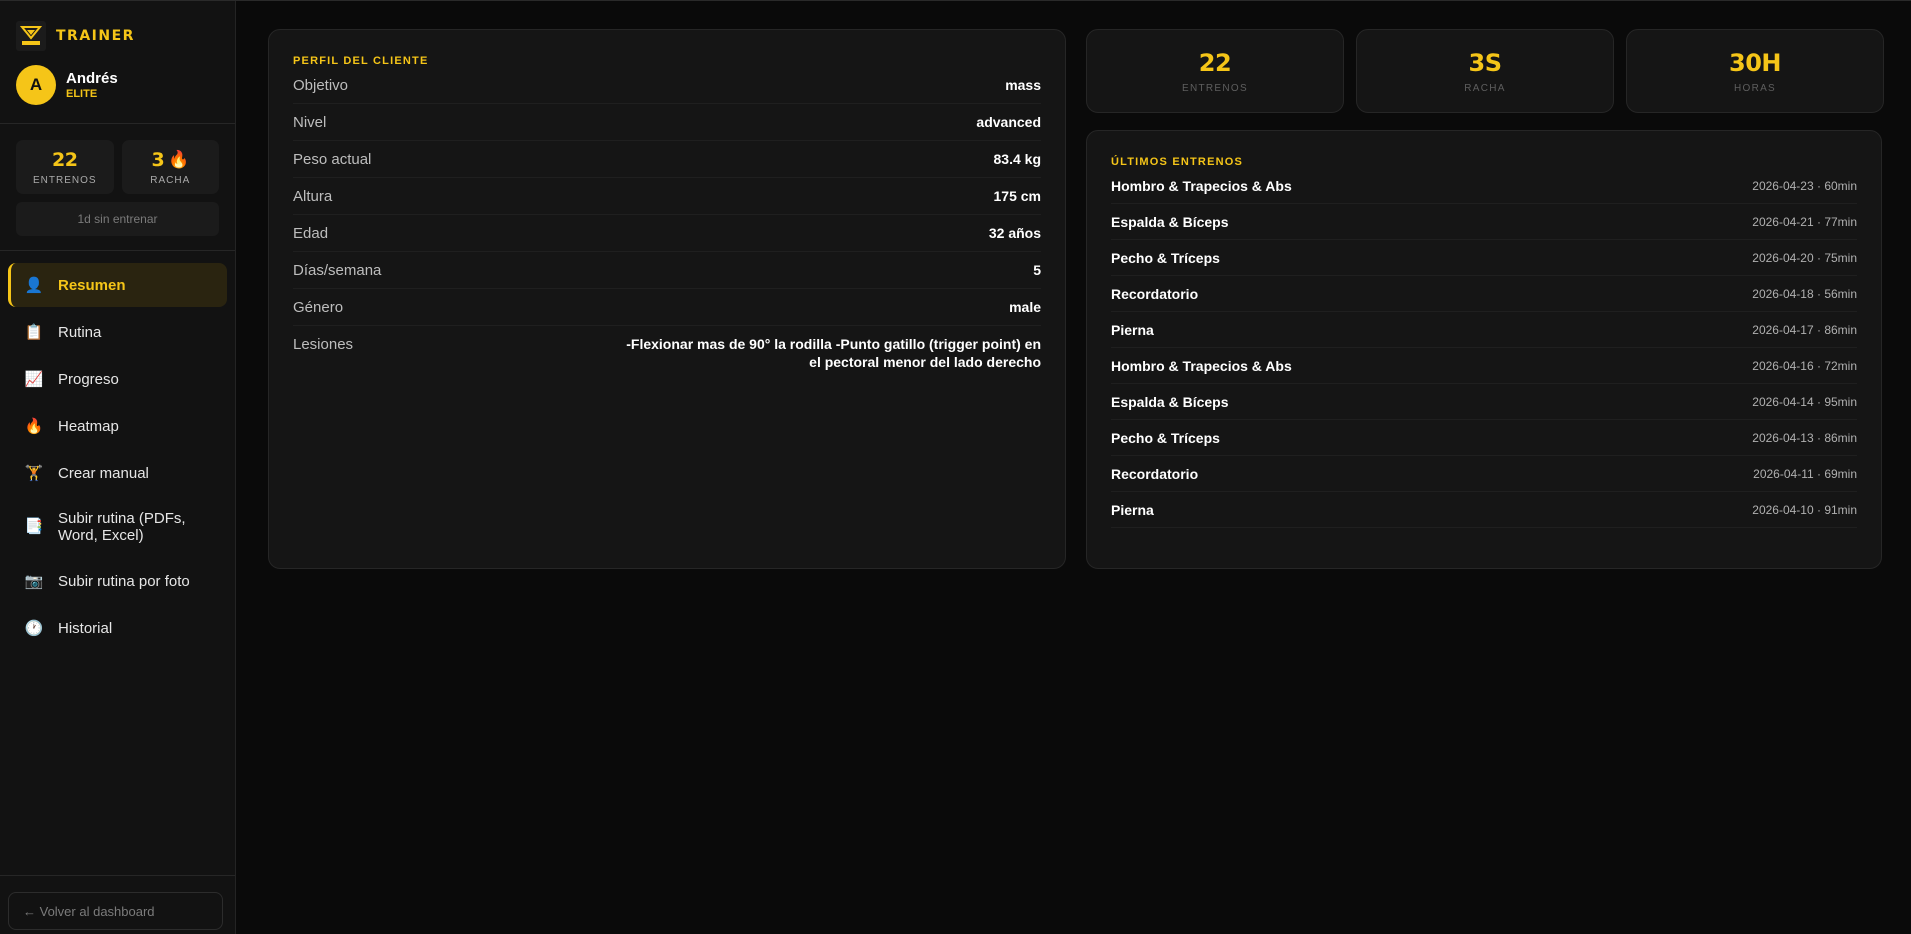  What do you see at coordinates (115, 911) in the screenshot?
I see `back-to-dashboard-button: ← Volver al dashboard` at bounding box center [115, 911].